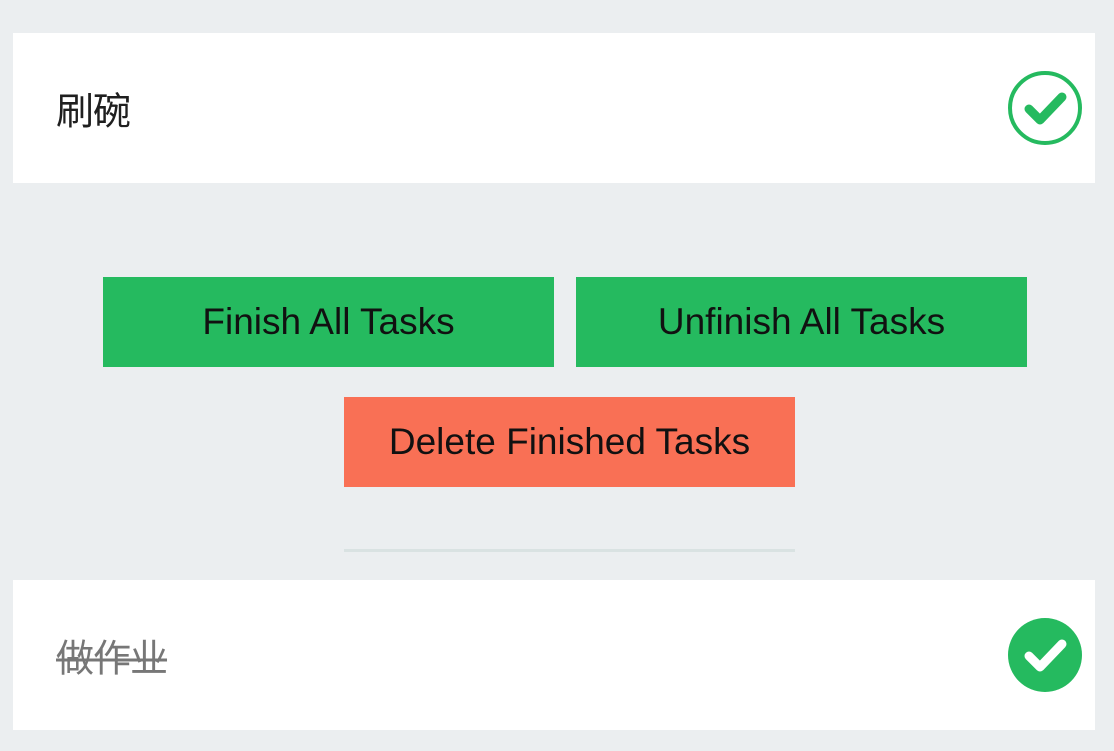  Describe the element at coordinates (93, 111) in the screenshot. I see `task-label: 刷碗` at that location.